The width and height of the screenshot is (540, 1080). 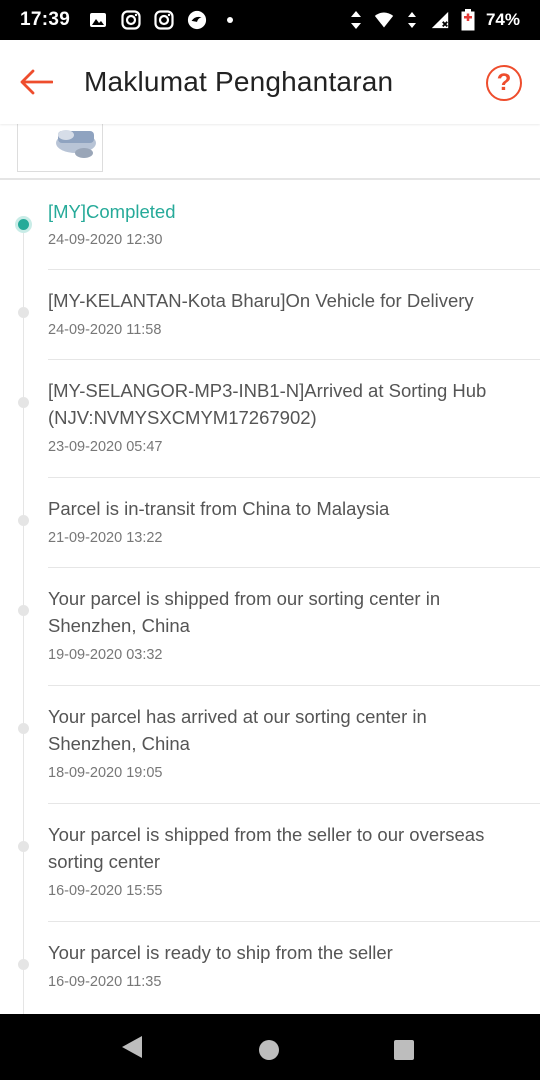 I want to click on event-time: 19-09-2020 03:32, so click(x=105, y=655).